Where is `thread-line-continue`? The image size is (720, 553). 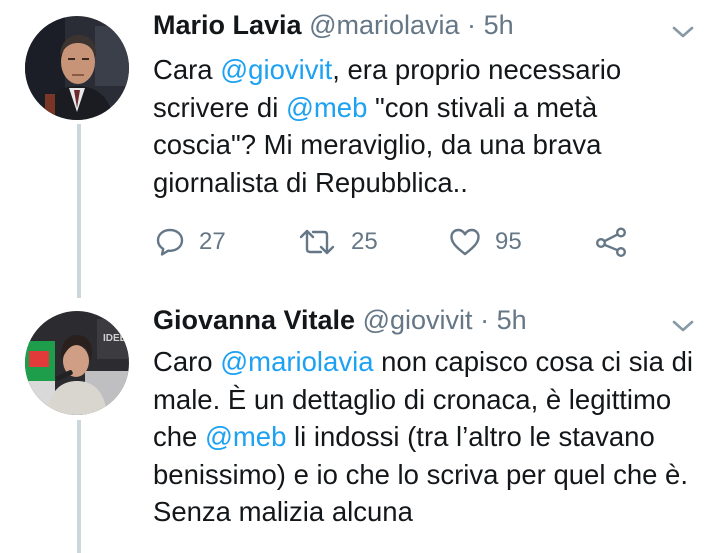 thread-line-continue is located at coordinates (79, 486).